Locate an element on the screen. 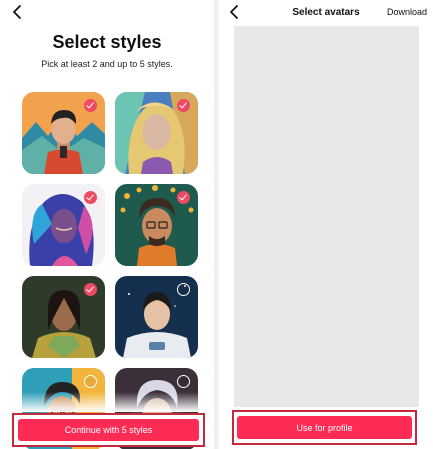 The image size is (433, 449). style-tile-astronaut is located at coordinates (156, 317).